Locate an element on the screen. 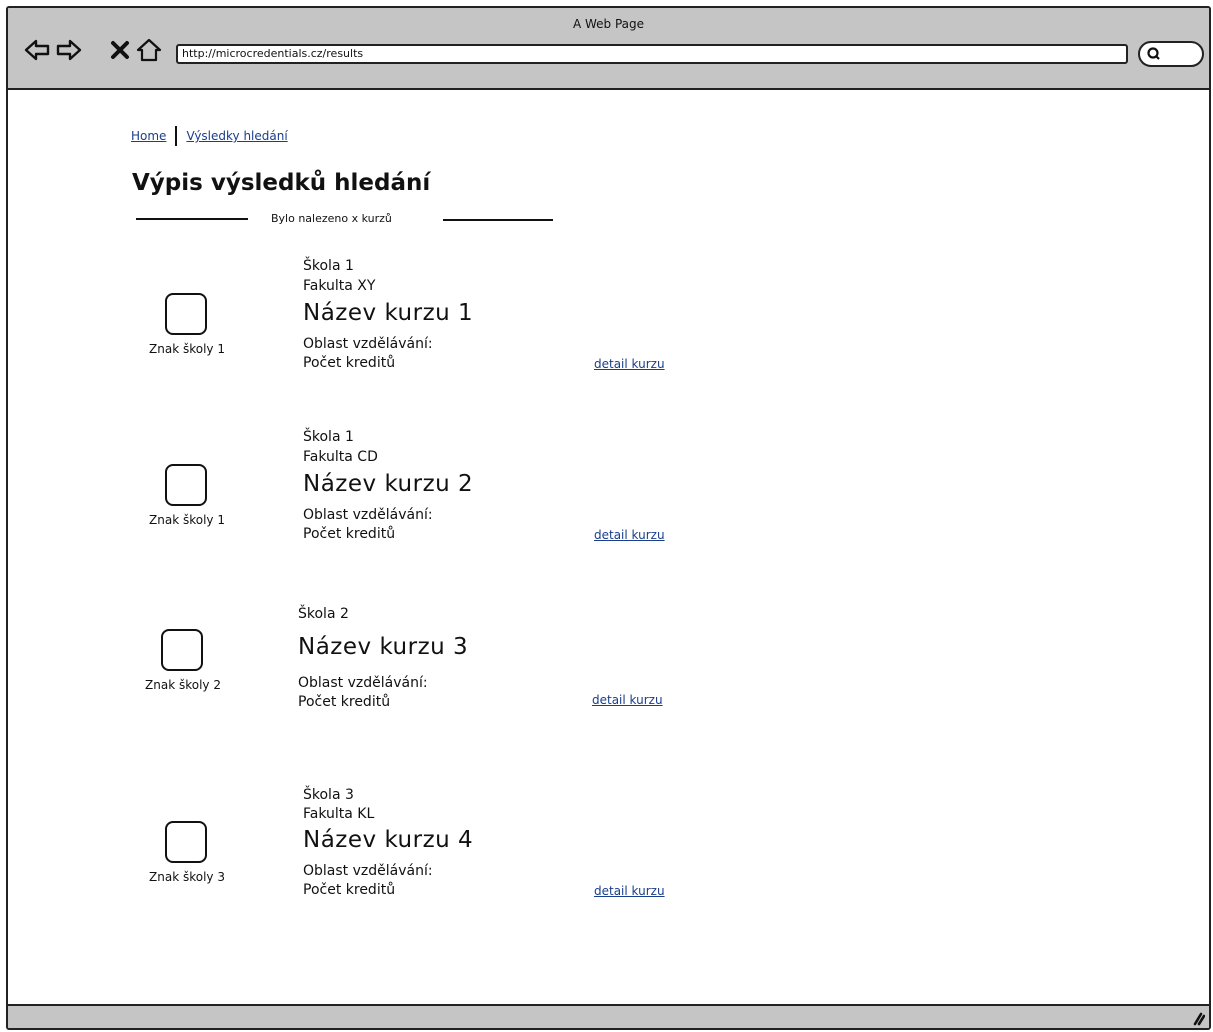 This screenshot has height=1032, width=1213. stop-icon is located at coordinates (122, 50).